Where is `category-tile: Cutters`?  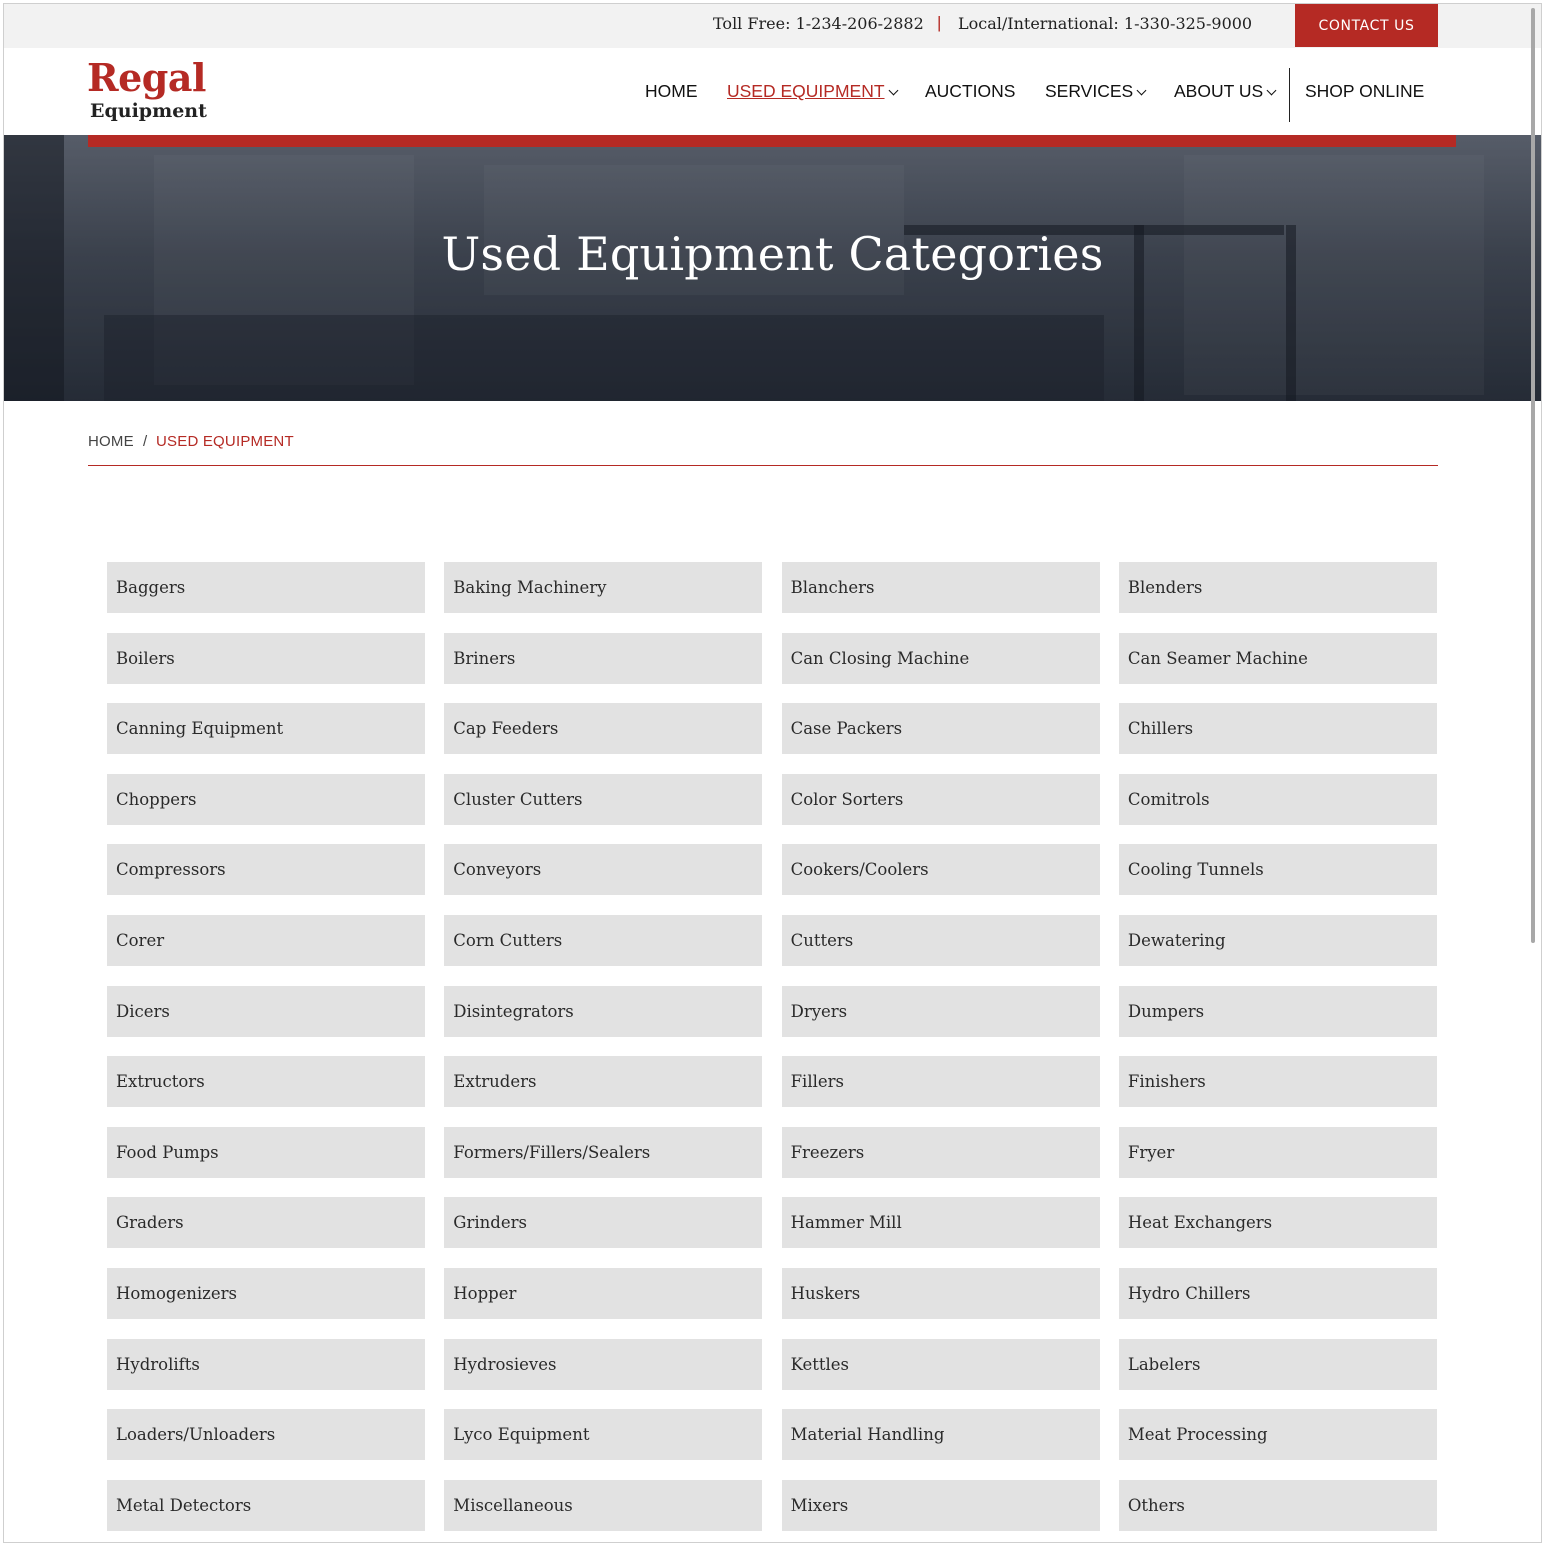 category-tile: Cutters is located at coordinates (940, 940).